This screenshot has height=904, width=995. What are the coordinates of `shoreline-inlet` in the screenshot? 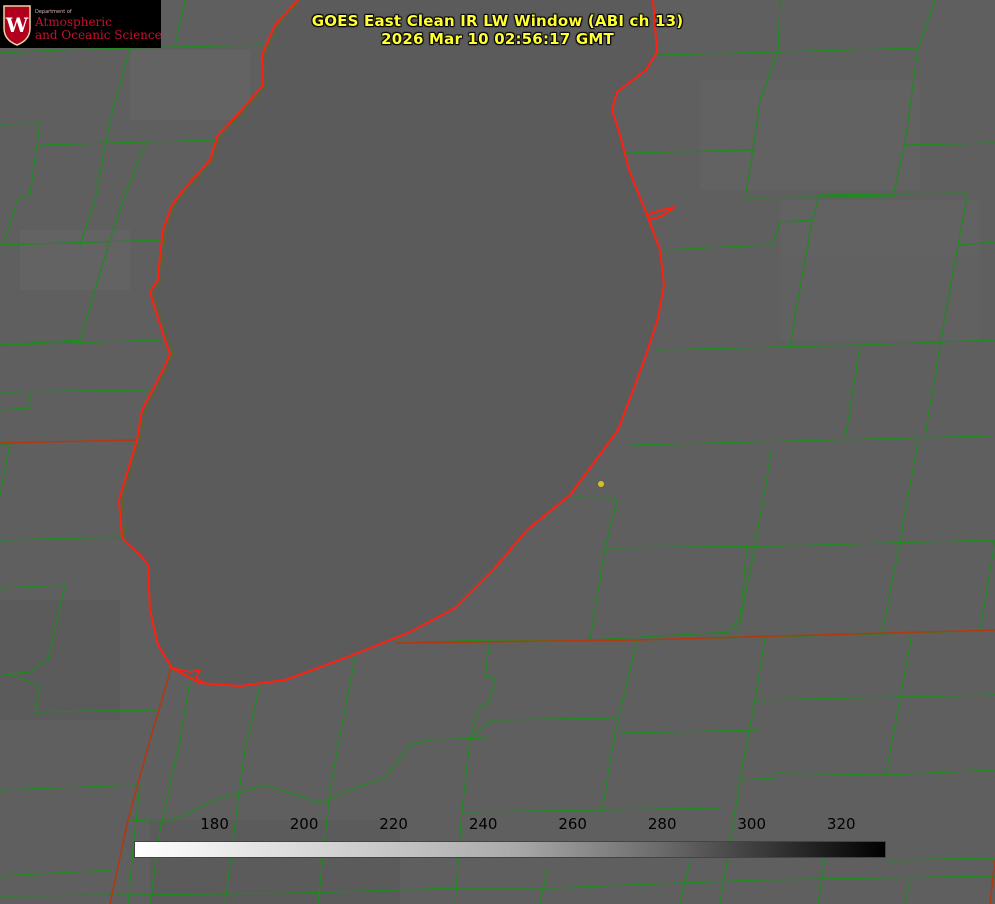 It's located at (660, 213).